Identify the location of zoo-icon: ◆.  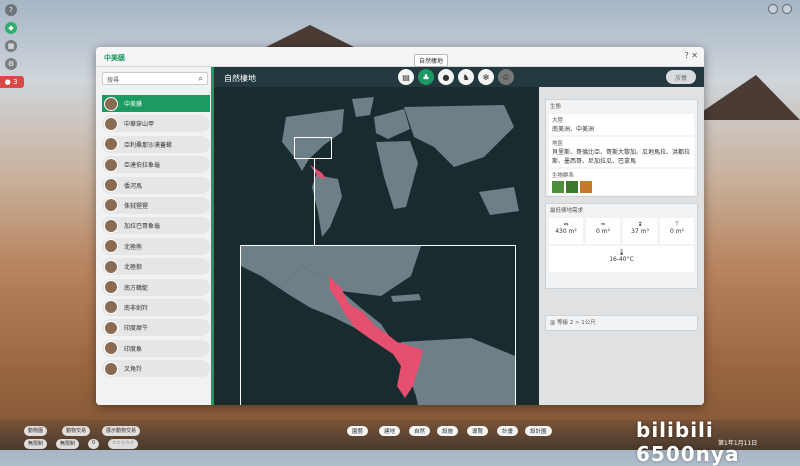
(11, 28).